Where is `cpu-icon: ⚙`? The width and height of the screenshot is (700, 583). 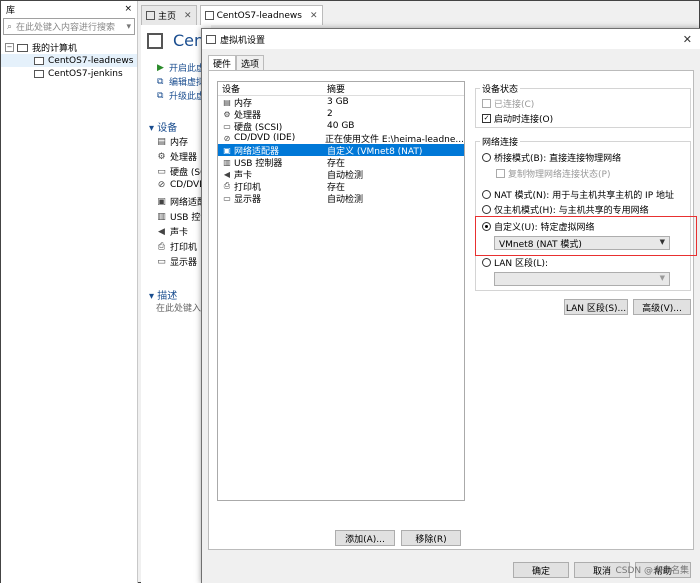 cpu-icon: ⚙ is located at coordinates (161, 156).